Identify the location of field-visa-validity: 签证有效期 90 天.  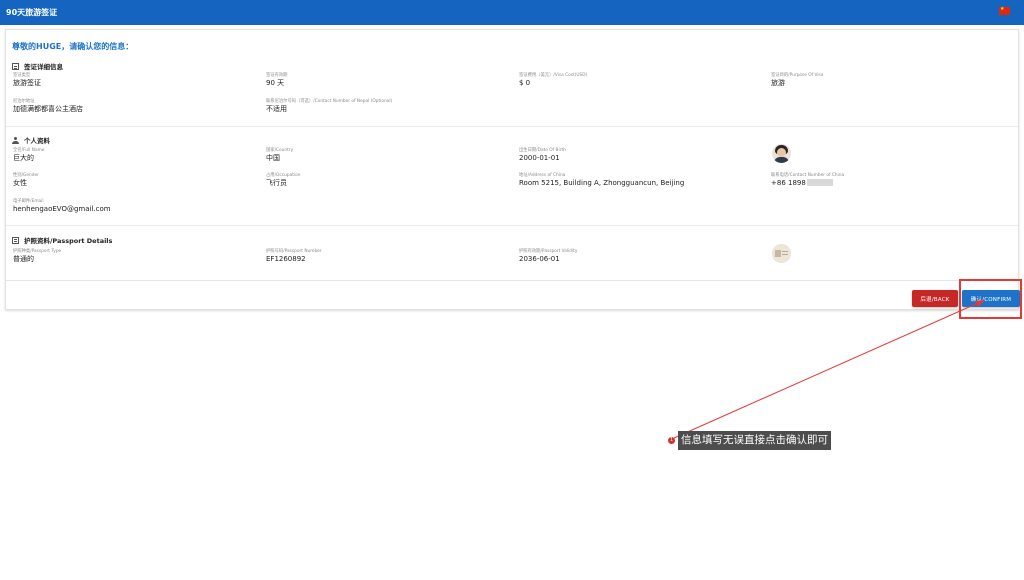
(276, 80).